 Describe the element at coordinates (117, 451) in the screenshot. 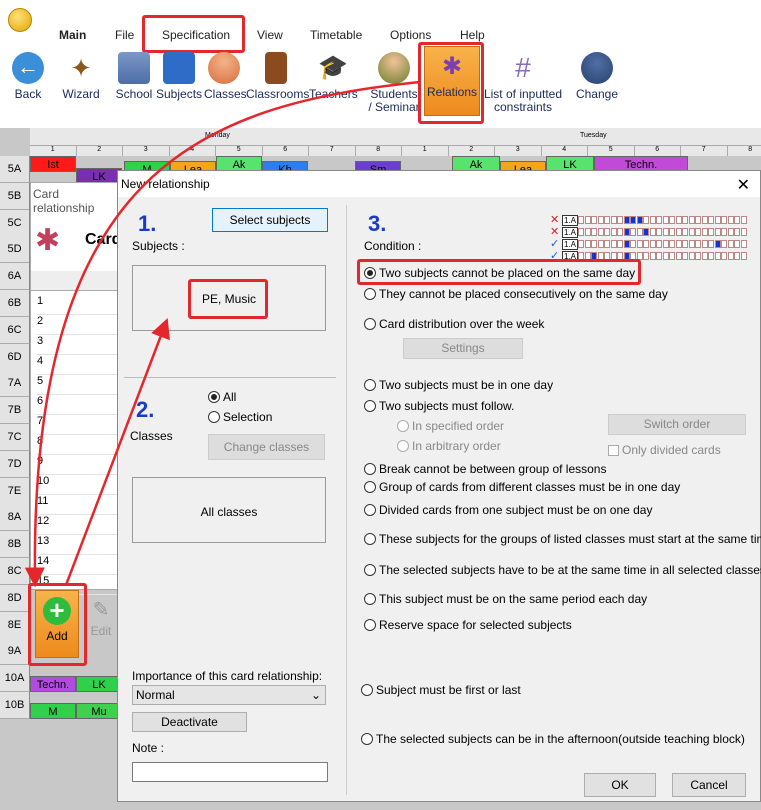

I see `arrow-add-to-subjects` at that location.